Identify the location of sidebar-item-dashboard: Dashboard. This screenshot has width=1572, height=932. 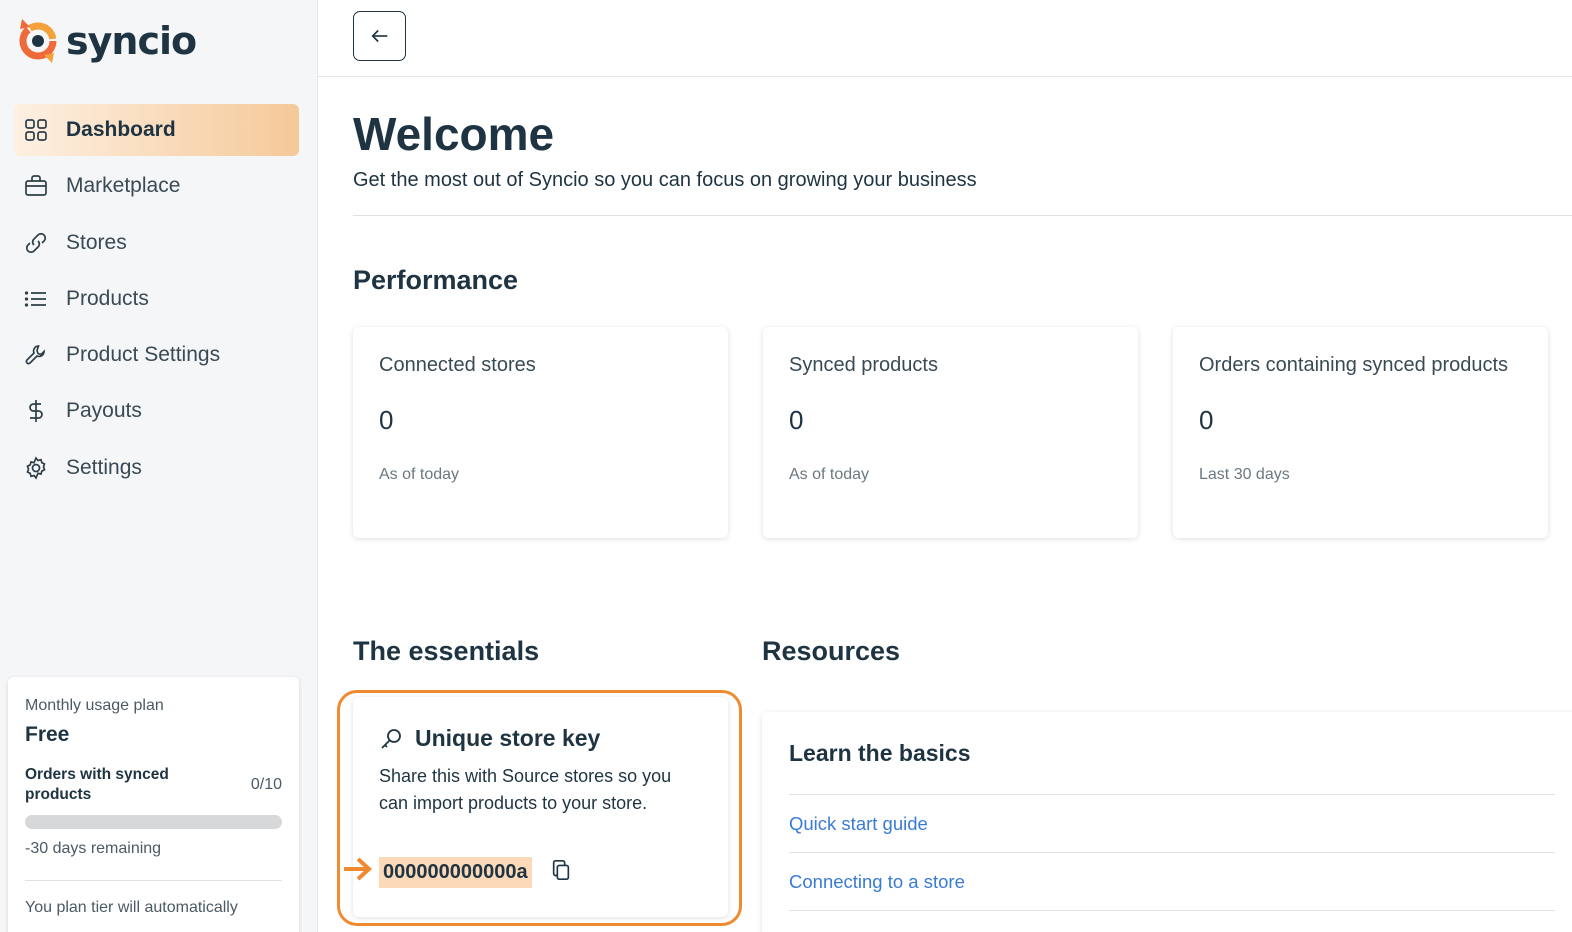
(156, 130).